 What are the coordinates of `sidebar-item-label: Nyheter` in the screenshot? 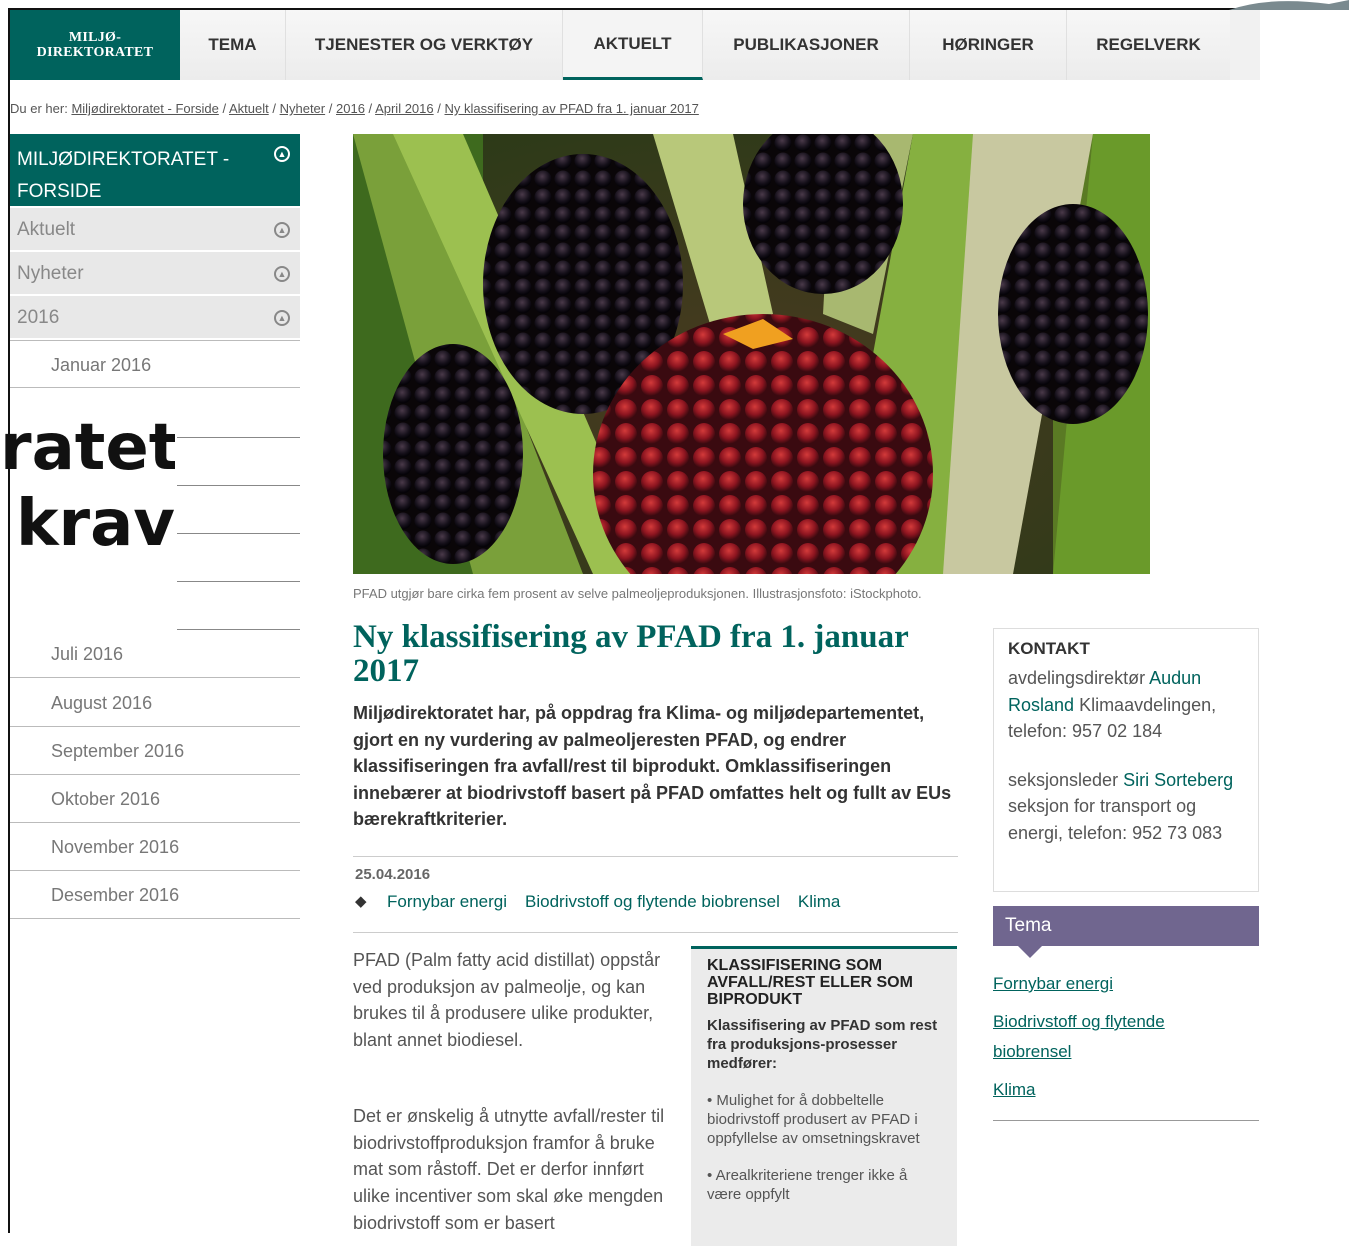 It's located at (50, 273).